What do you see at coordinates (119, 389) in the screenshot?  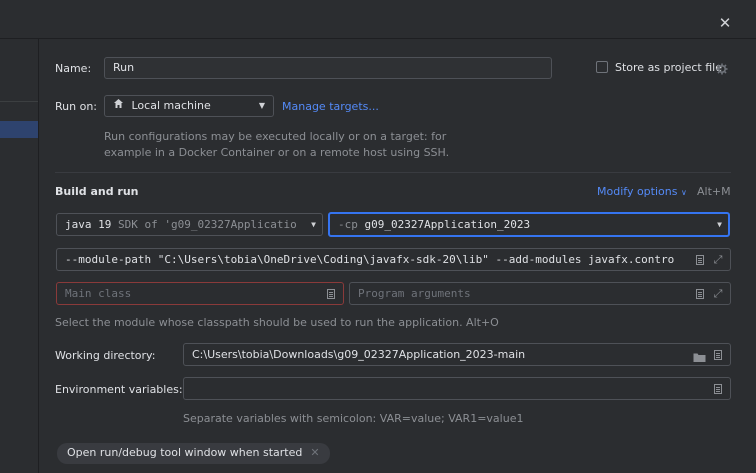 I see `environment-variables-label: Environment variables:` at bounding box center [119, 389].